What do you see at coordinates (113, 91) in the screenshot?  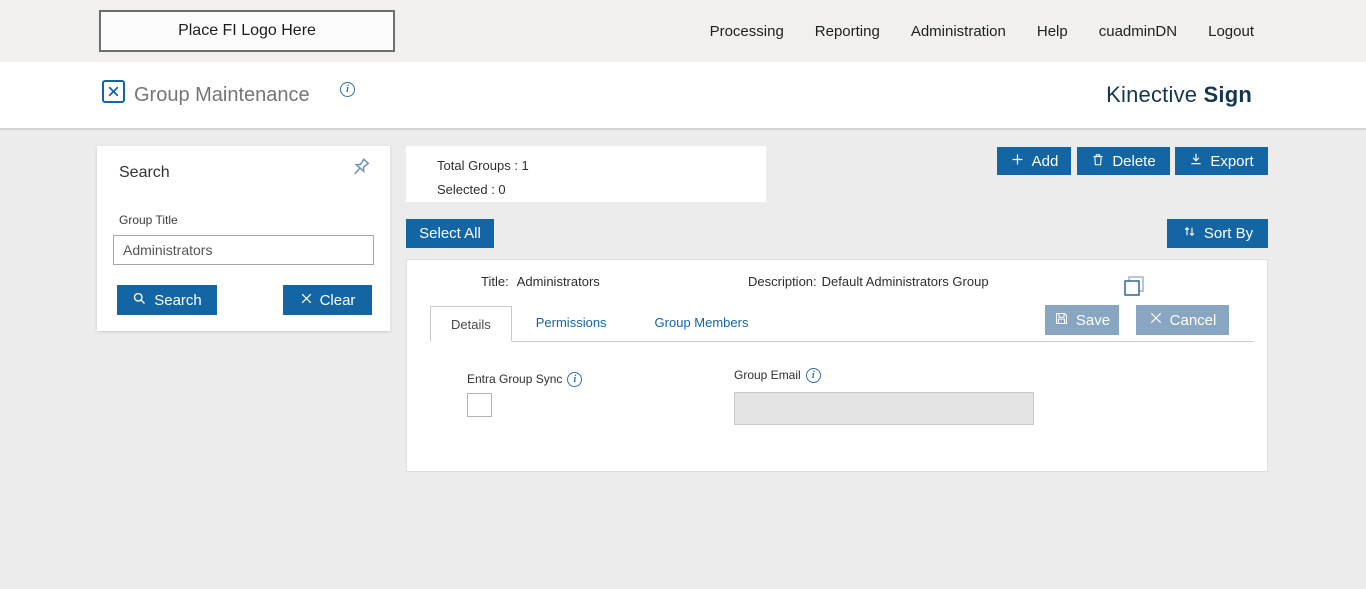 I see `maintenance-icon` at bounding box center [113, 91].